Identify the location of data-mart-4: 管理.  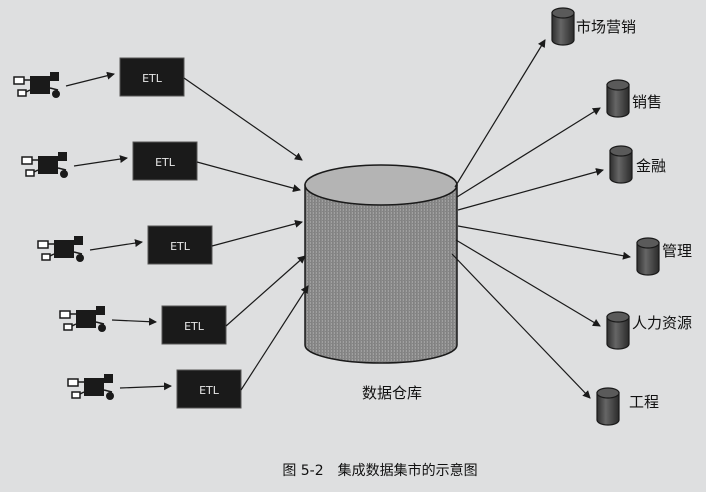
(574, 250).